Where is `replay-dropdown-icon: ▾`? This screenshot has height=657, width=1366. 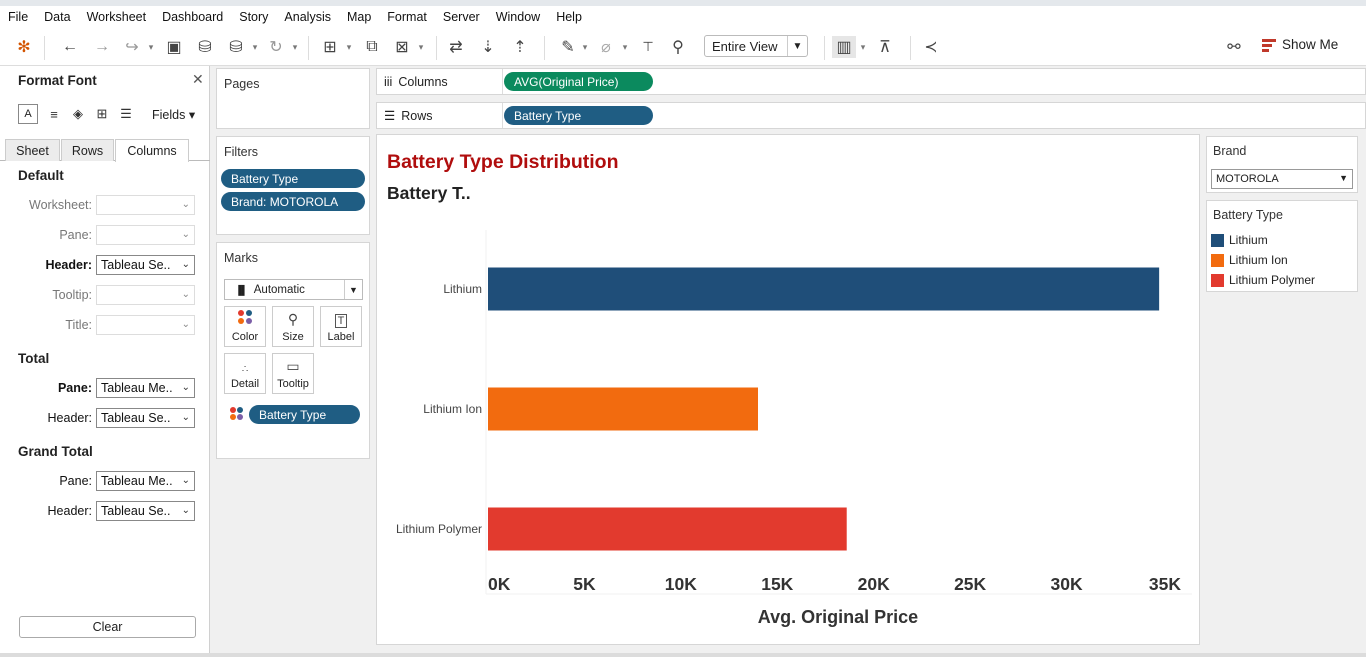
replay-dropdown-icon: ▾ is located at coordinates (151, 47).